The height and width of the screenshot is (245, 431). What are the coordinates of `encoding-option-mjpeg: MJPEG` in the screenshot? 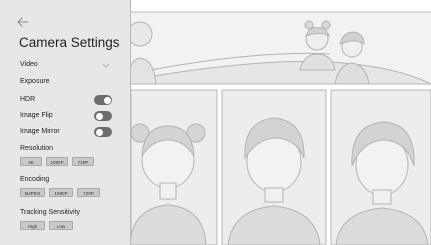 It's located at (32, 192).